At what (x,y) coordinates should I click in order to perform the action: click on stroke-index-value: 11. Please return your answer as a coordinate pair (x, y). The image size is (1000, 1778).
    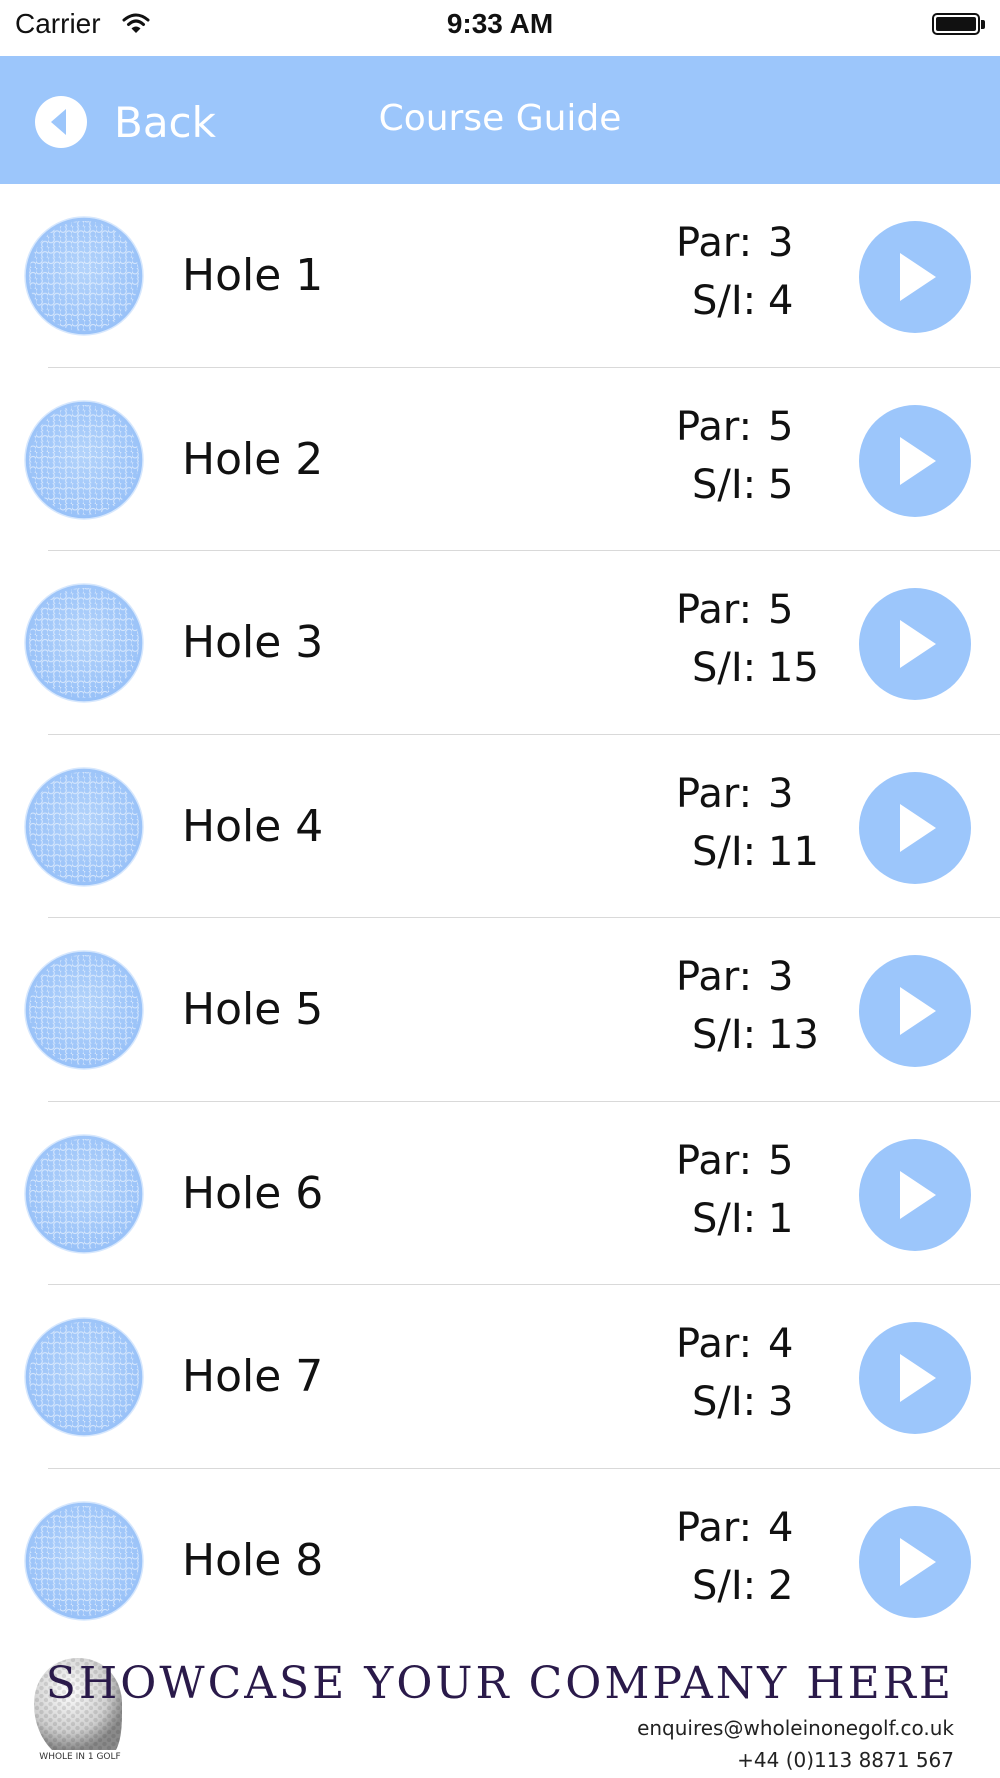
    Looking at the image, I should click on (793, 851).